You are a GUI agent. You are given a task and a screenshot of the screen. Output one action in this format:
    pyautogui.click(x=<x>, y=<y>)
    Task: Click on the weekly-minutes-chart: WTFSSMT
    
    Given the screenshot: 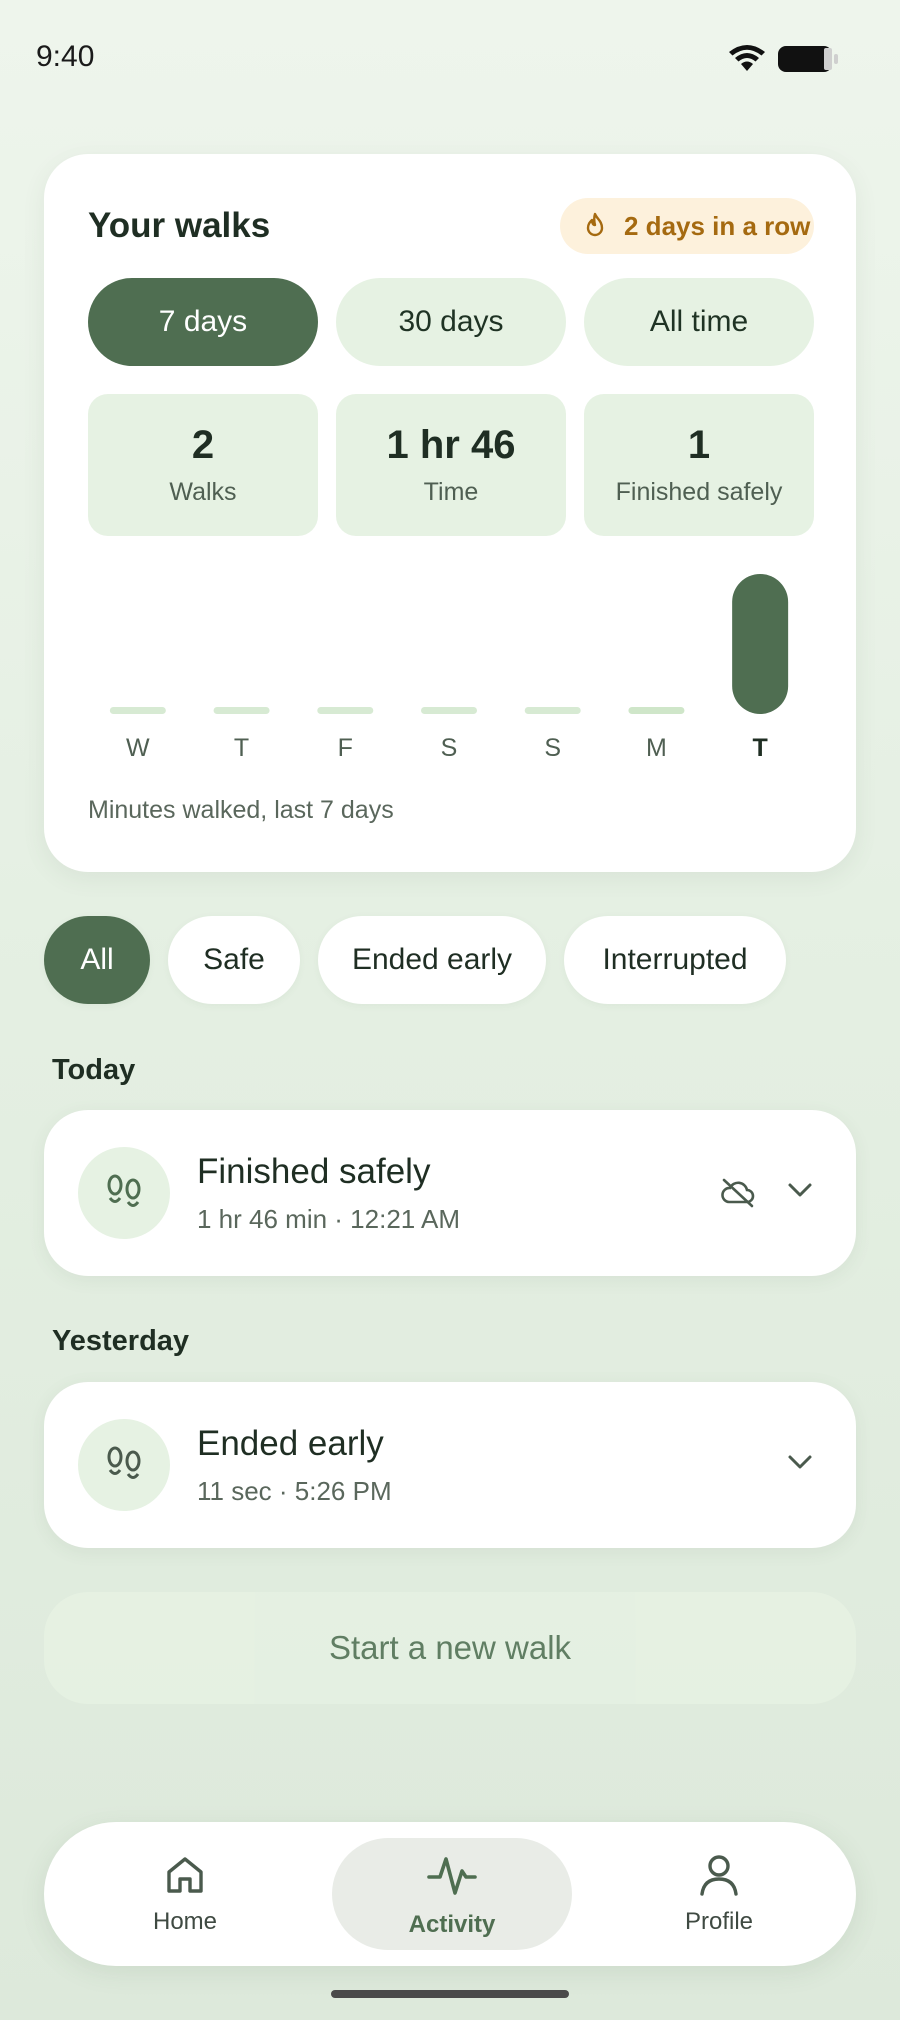 What is the action you would take?
    pyautogui.click(x=449, y=668)
    